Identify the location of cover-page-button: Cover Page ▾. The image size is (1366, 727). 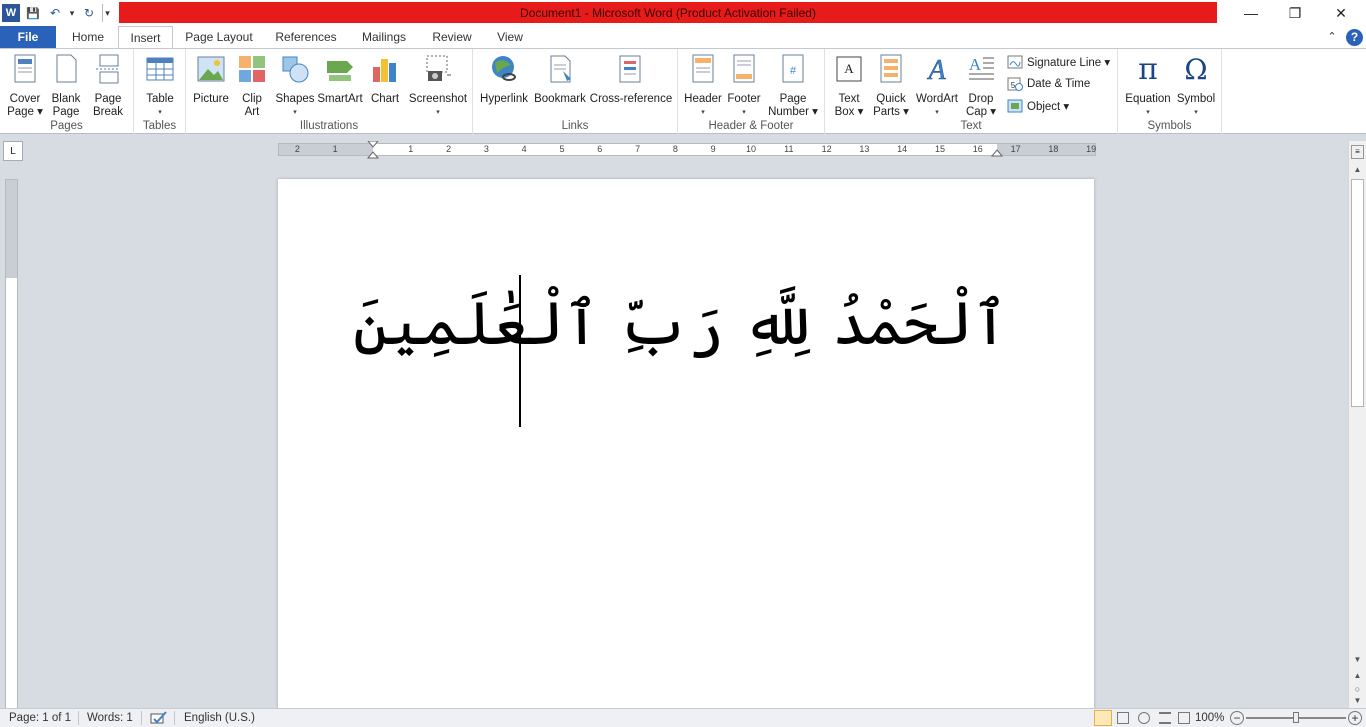
(25, 86).